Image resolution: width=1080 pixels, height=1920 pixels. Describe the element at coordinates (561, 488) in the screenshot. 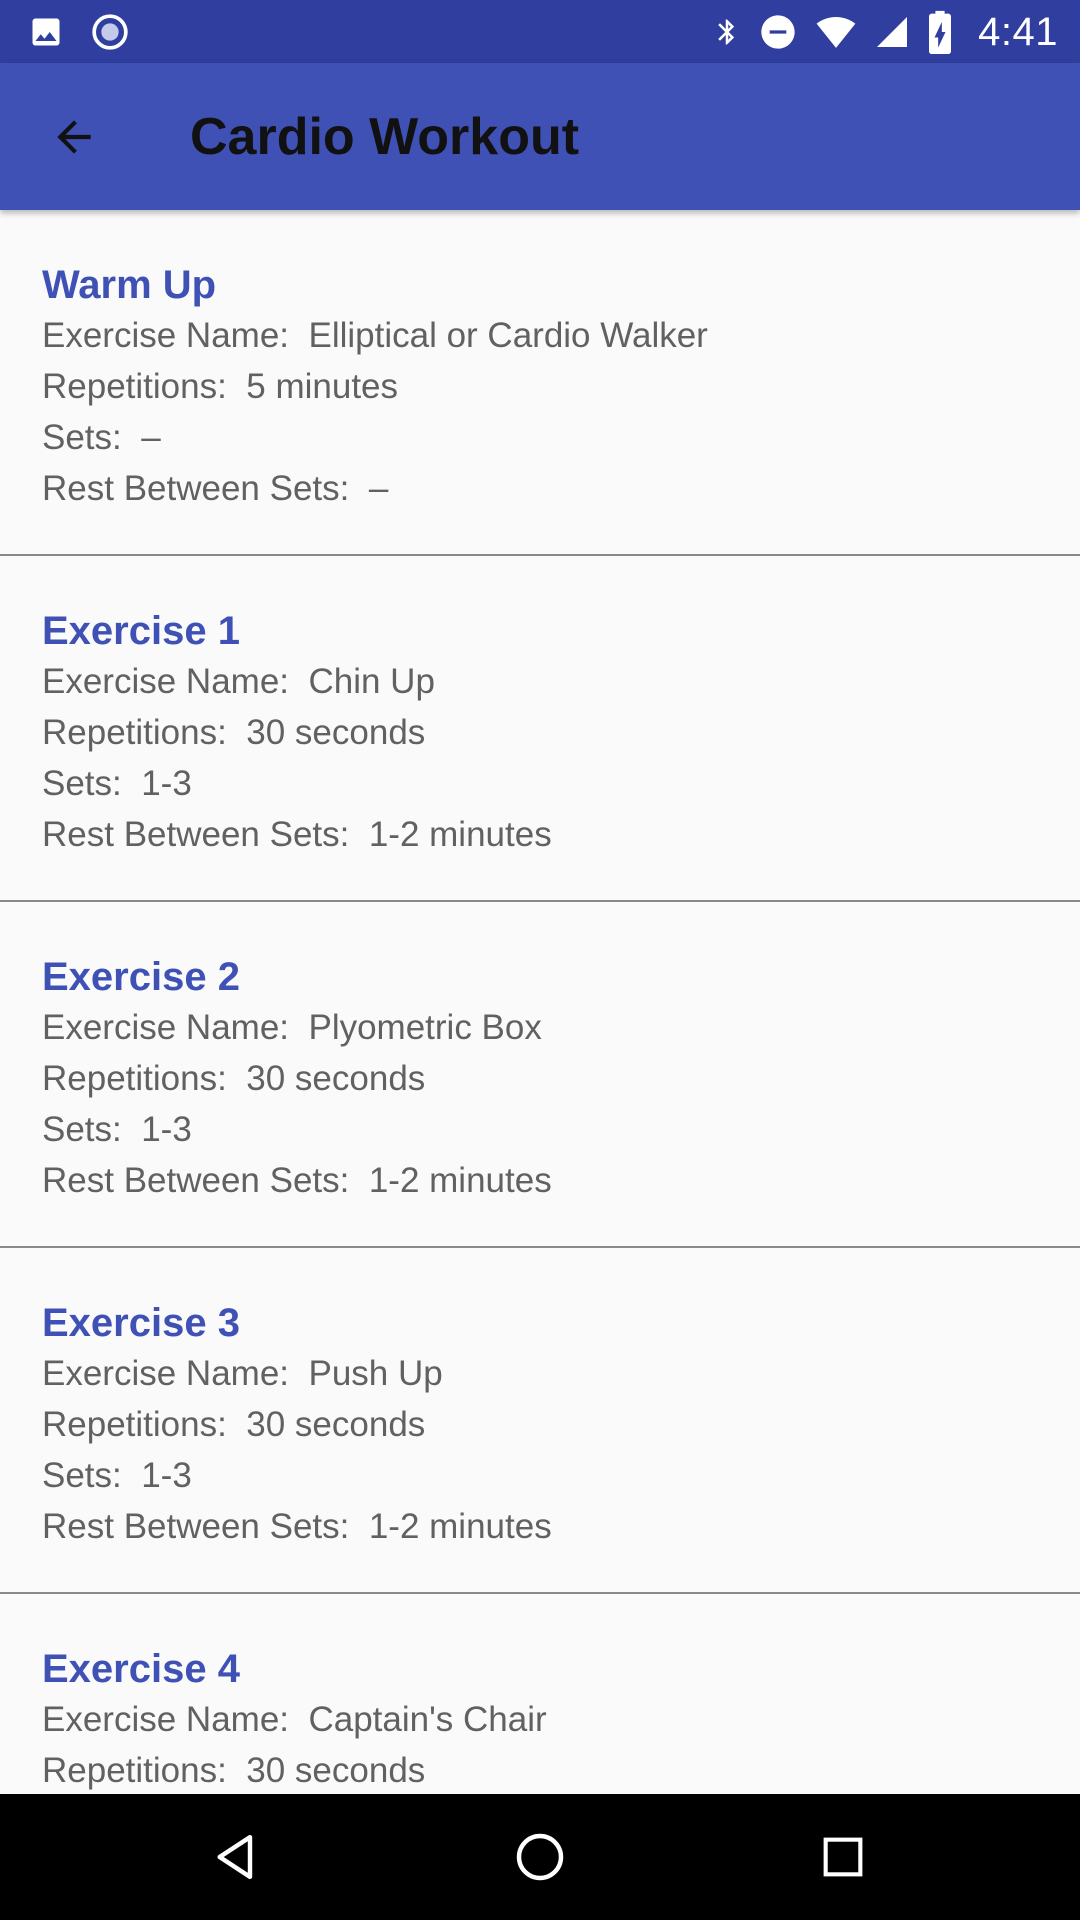

I see `rest-row: Rest Between Sets: –` at that location.